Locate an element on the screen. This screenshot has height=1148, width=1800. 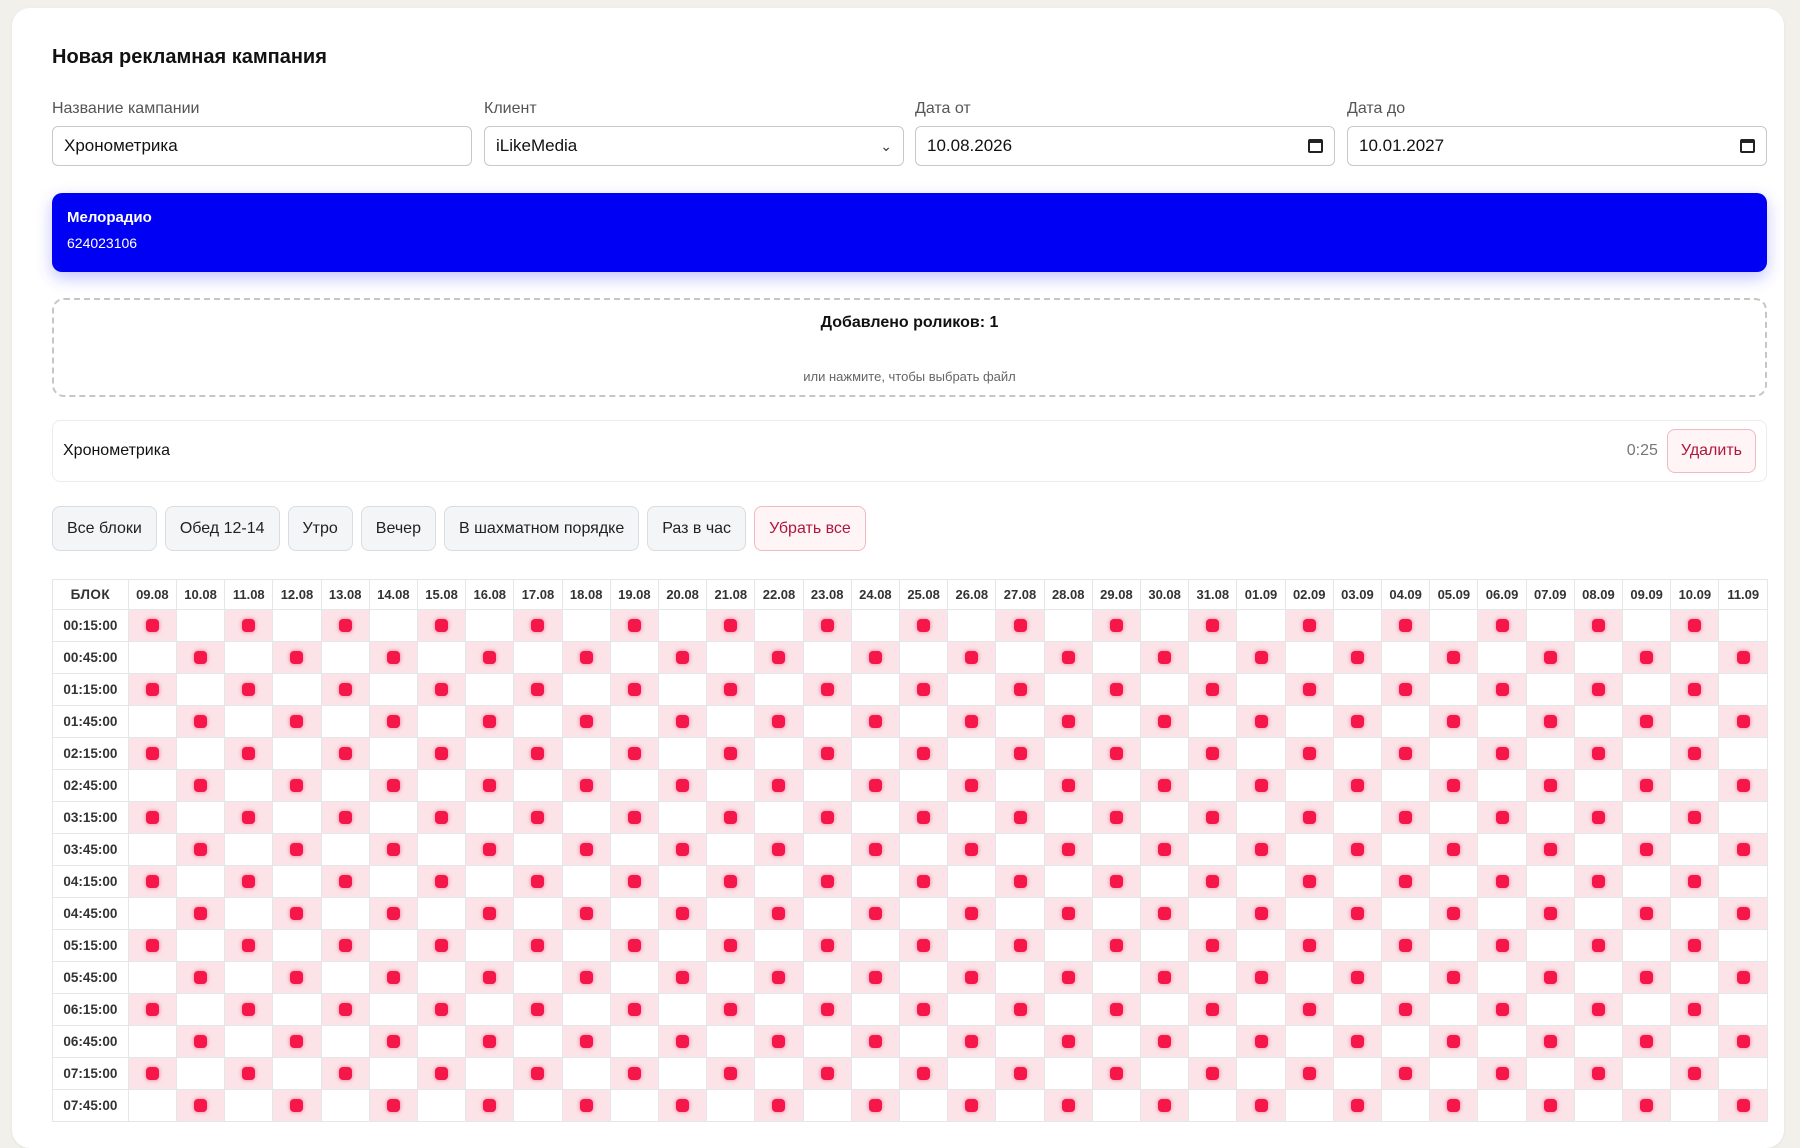
station-card: Мелорадио 624023106 is located at coordinates (909, 232).